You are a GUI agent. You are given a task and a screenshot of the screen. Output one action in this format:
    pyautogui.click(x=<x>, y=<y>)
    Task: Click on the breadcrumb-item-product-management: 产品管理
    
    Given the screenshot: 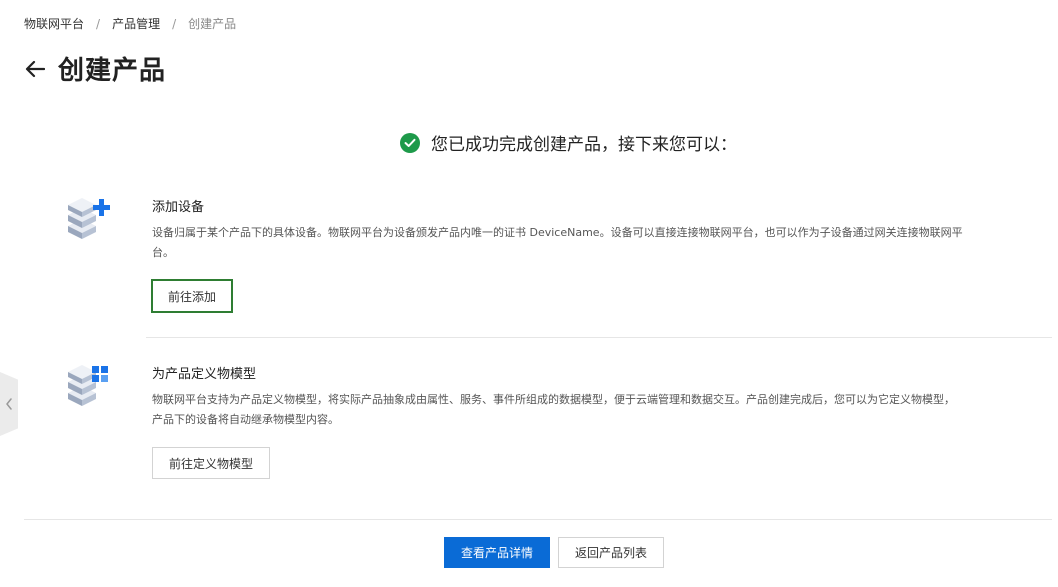 What is the action you would take?
    pyautogui.click(x=136, y=23)
    